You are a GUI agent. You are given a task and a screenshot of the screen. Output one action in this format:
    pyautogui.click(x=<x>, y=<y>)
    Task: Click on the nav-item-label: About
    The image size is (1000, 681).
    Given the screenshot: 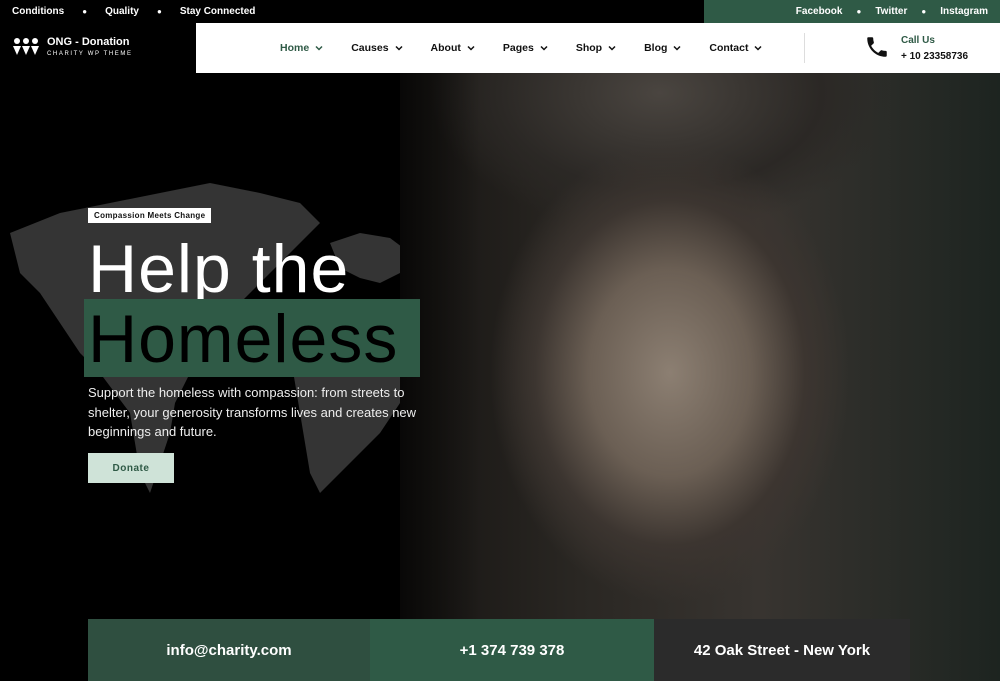 What is the action you would take?
    pyautogui.click(x=445, y=48)
    